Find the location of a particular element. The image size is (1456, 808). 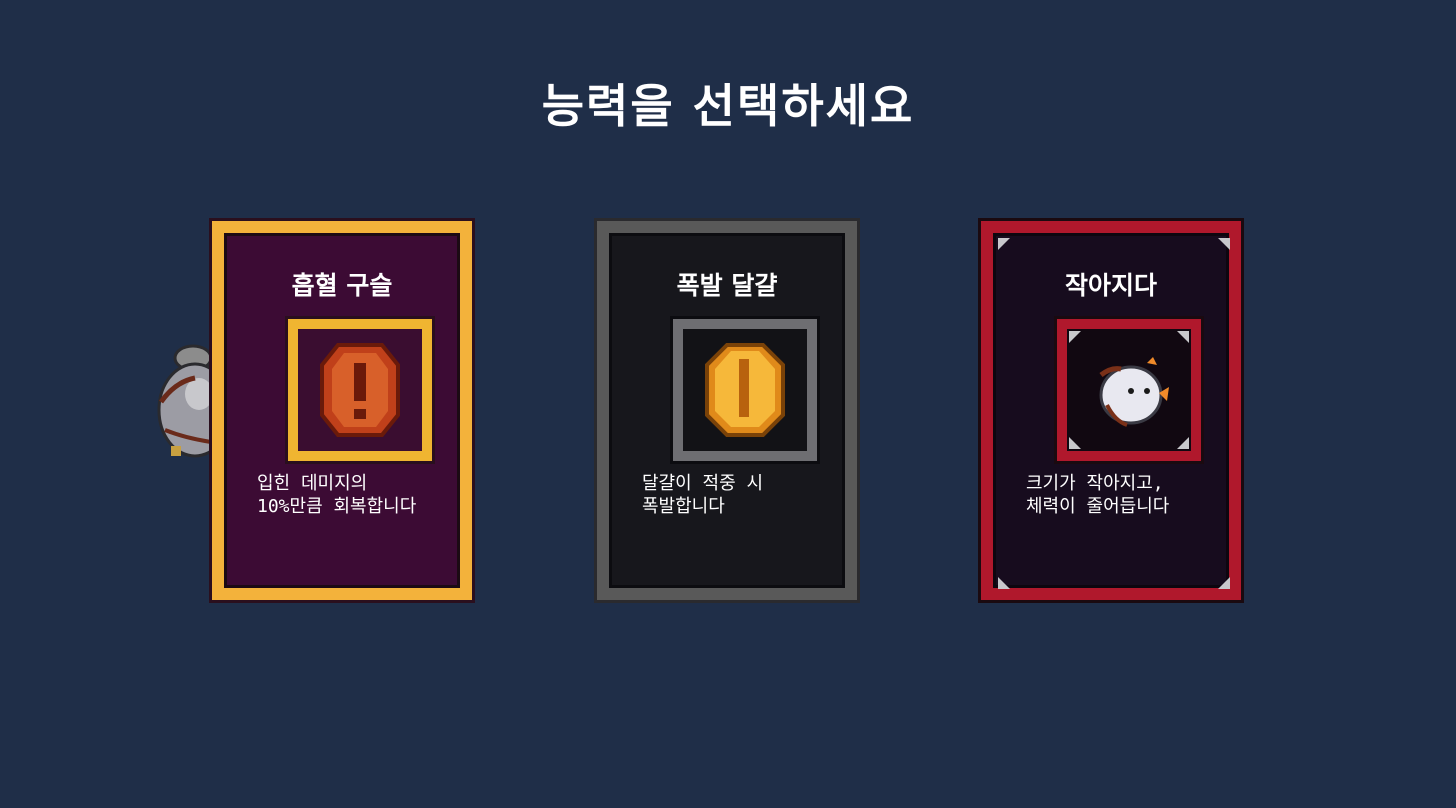

shrink-chicken-icon is located at coordinates (1129, 390).